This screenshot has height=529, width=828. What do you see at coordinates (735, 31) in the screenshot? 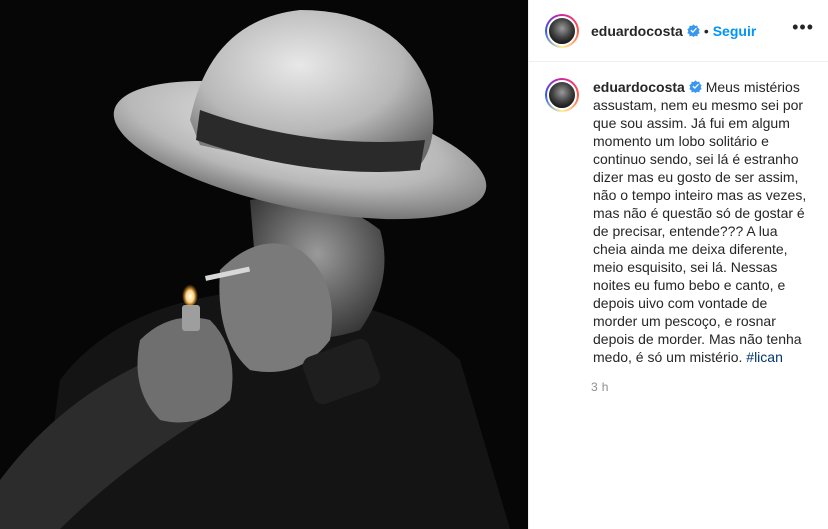
I see `follow-button: Seguir` at bounding box center [735, 31].